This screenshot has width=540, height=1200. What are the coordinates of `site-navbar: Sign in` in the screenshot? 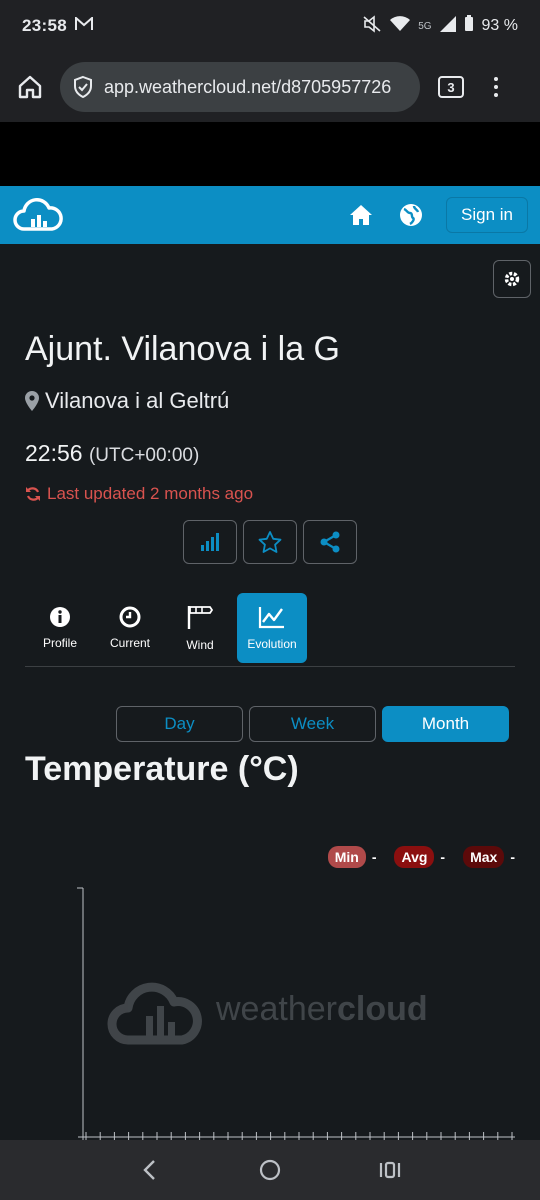 It's located at (270, 215).